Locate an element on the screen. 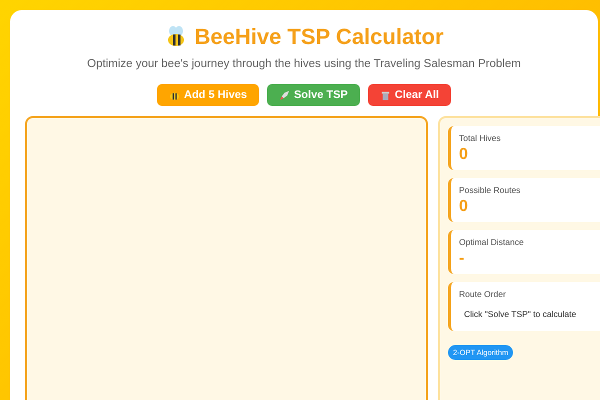 Image resolution: width=600 pixels, height=400 pixels. app-subtitle: Optimize your bee's journey through the hives using the Traveling Salesman Problem is located at coordinates (304, 64).